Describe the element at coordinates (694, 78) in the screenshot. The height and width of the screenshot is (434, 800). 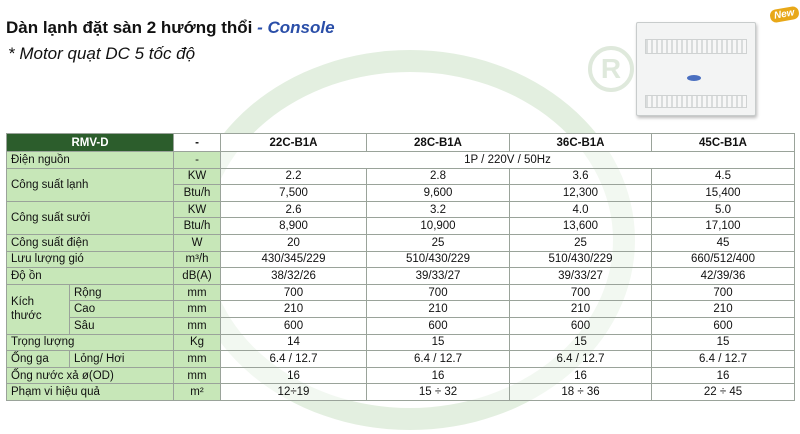
I see `brand-logo-icon` at that location.